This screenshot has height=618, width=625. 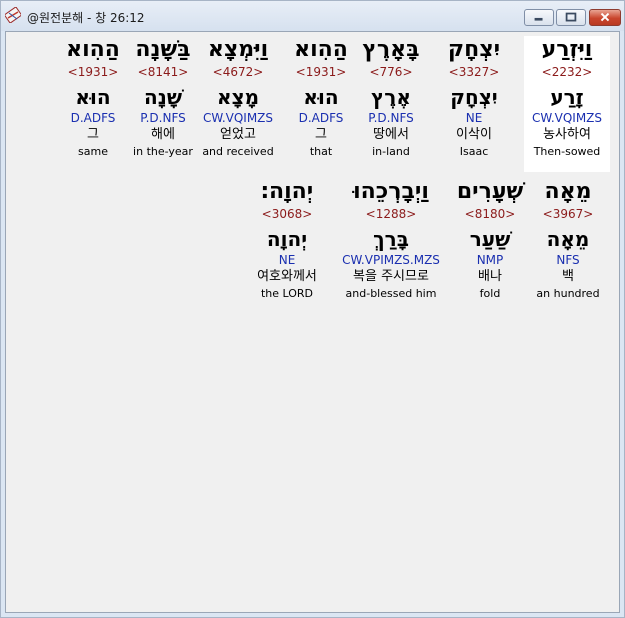 I want to click on korean-gloss: 복을 주시므로, so click(x=391, y=276).